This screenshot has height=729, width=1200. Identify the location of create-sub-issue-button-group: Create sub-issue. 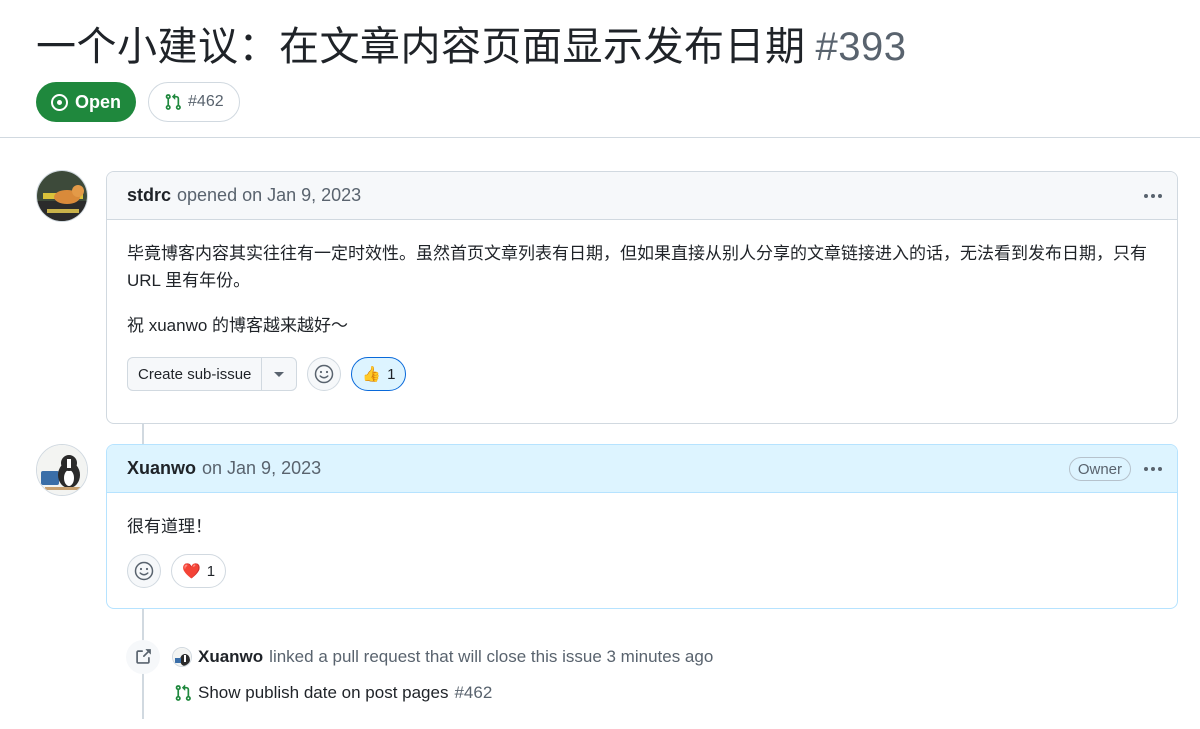
(212, 374).